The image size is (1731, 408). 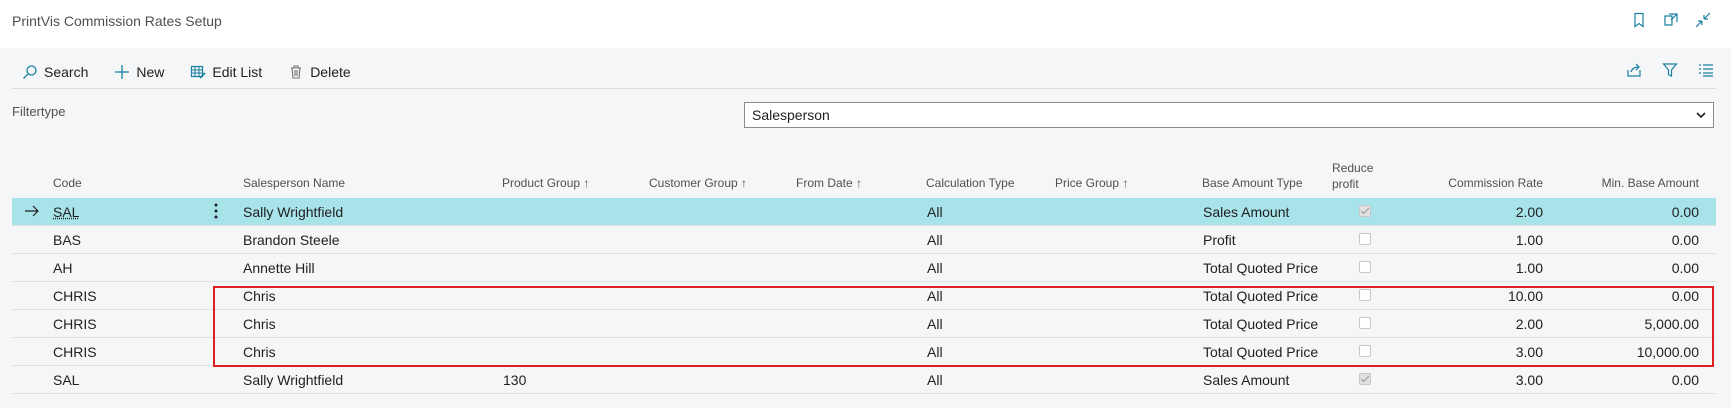 I want to click on col-header-commission-rate: Commission Rate, so click(x=1471, y=183).